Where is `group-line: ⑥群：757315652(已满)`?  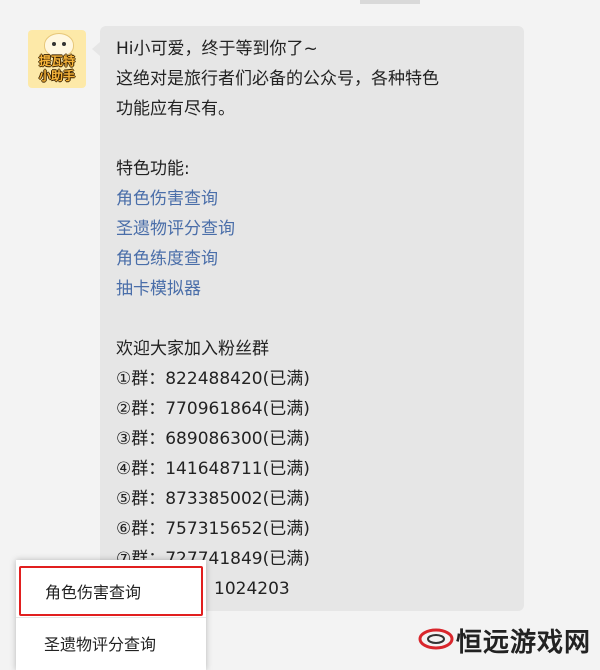
group-line: ⑥群：757315652(已满) is located at coordinates (213, 529).